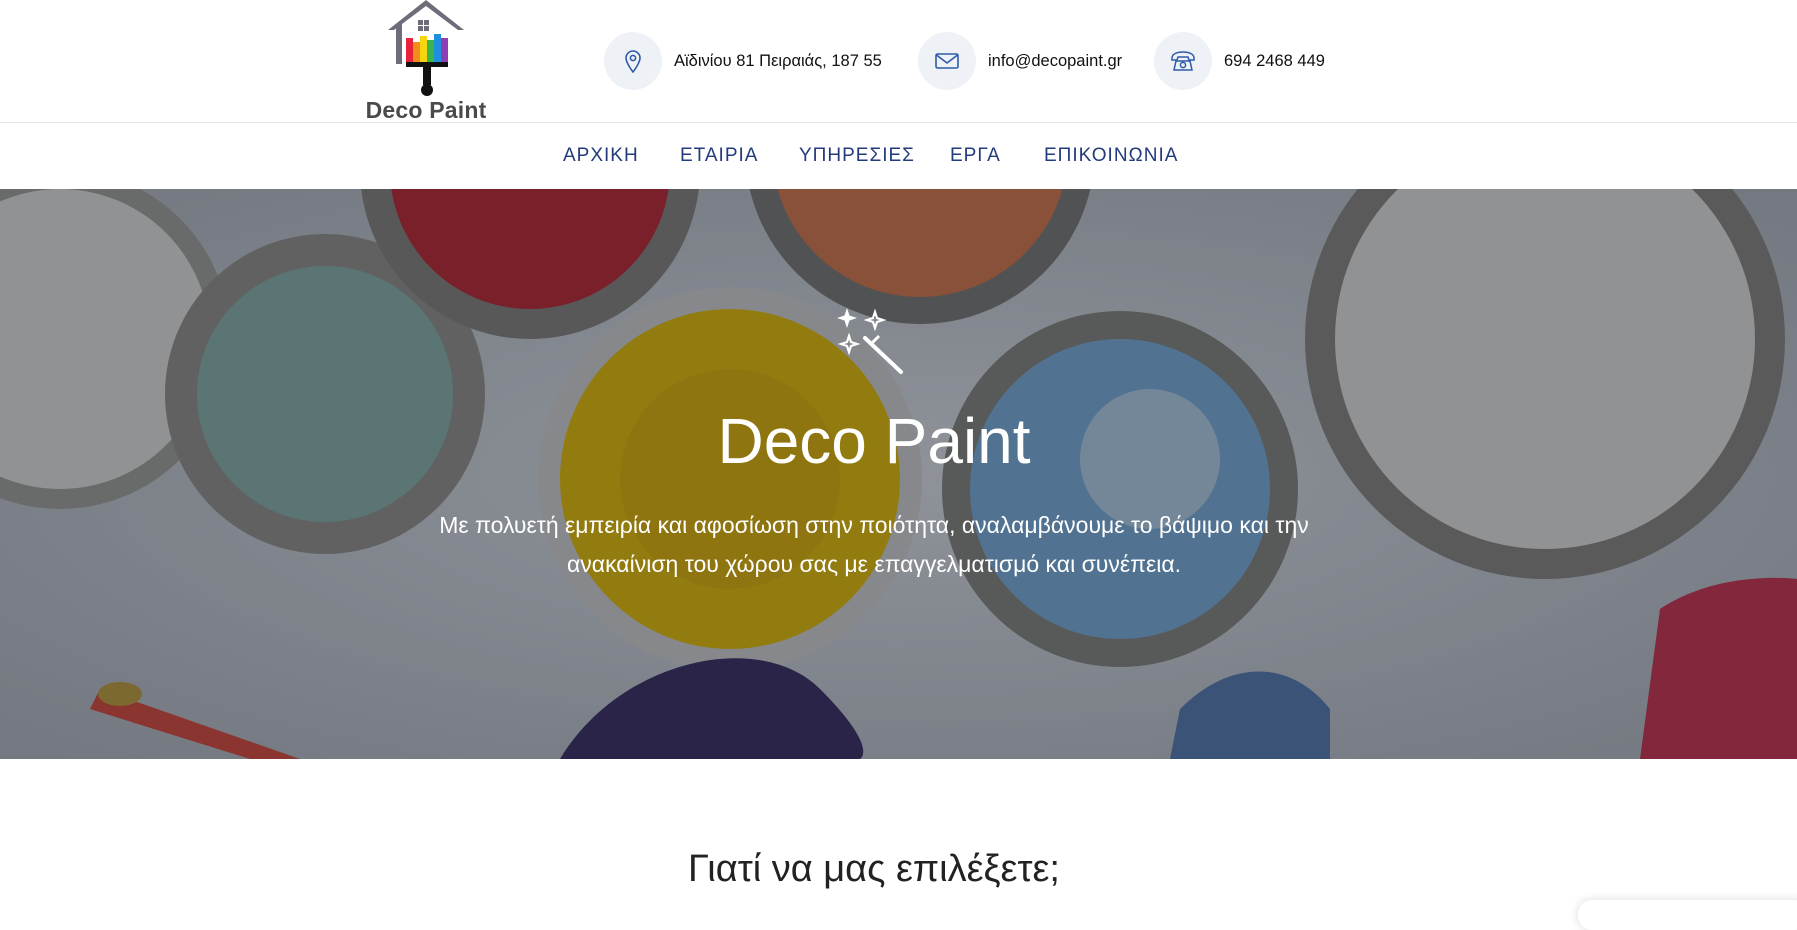 The image size is (1797, 930). Describe the element at coordinates (874, 869) in the screenshot. I see `why-choose-us-heading: Γιατί να μας επιλέξετε;` at that location.